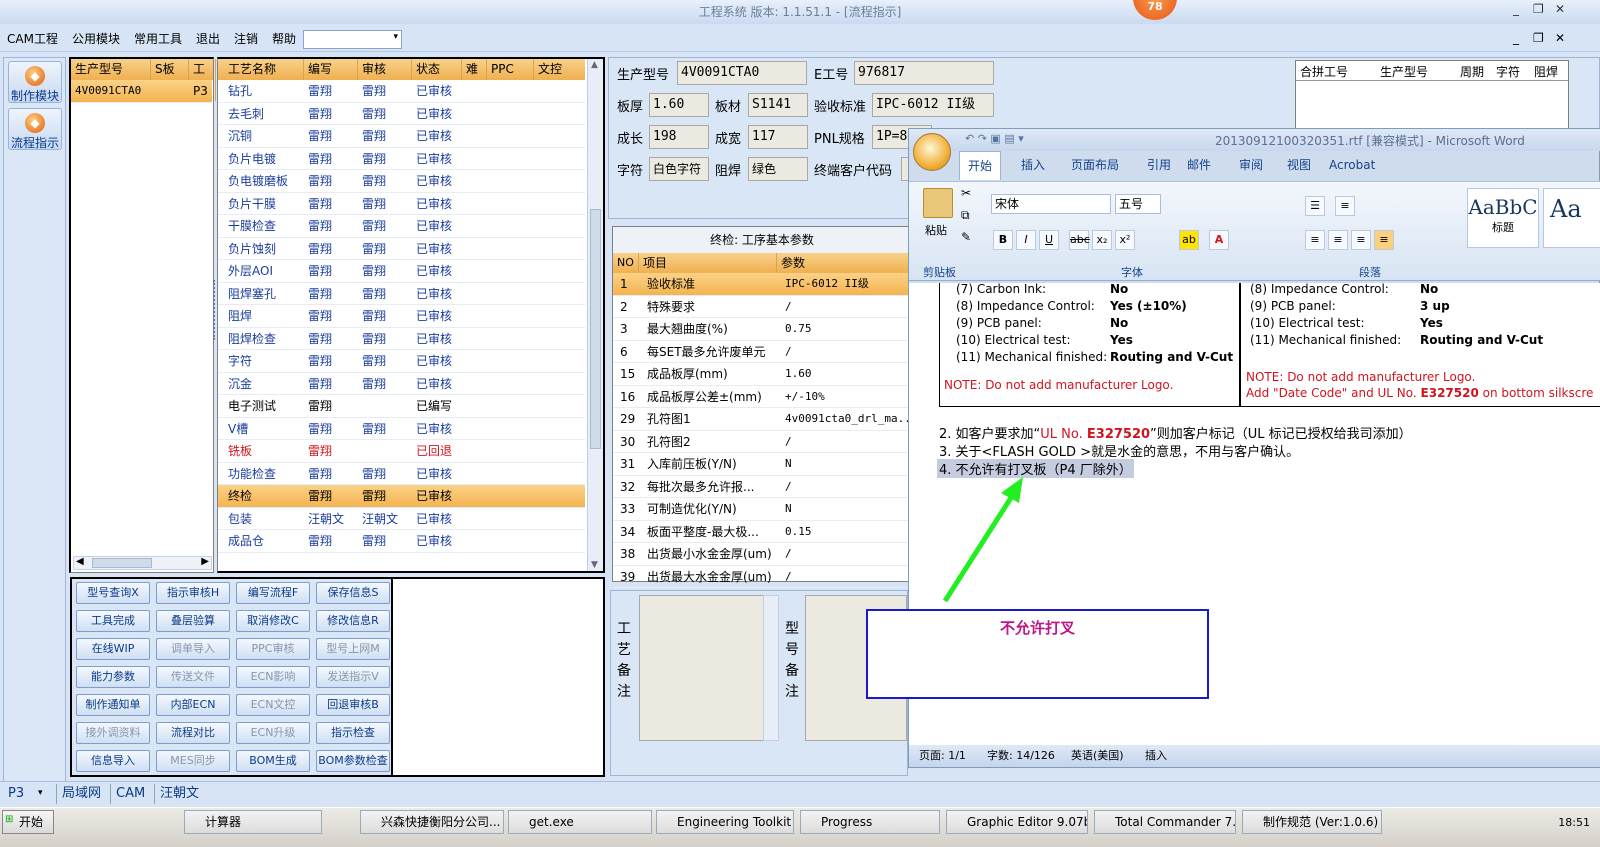  Describe the element at coordinates (1251, 165) in the screenshot. I see `ribbon-tab: 审阅` at that location.